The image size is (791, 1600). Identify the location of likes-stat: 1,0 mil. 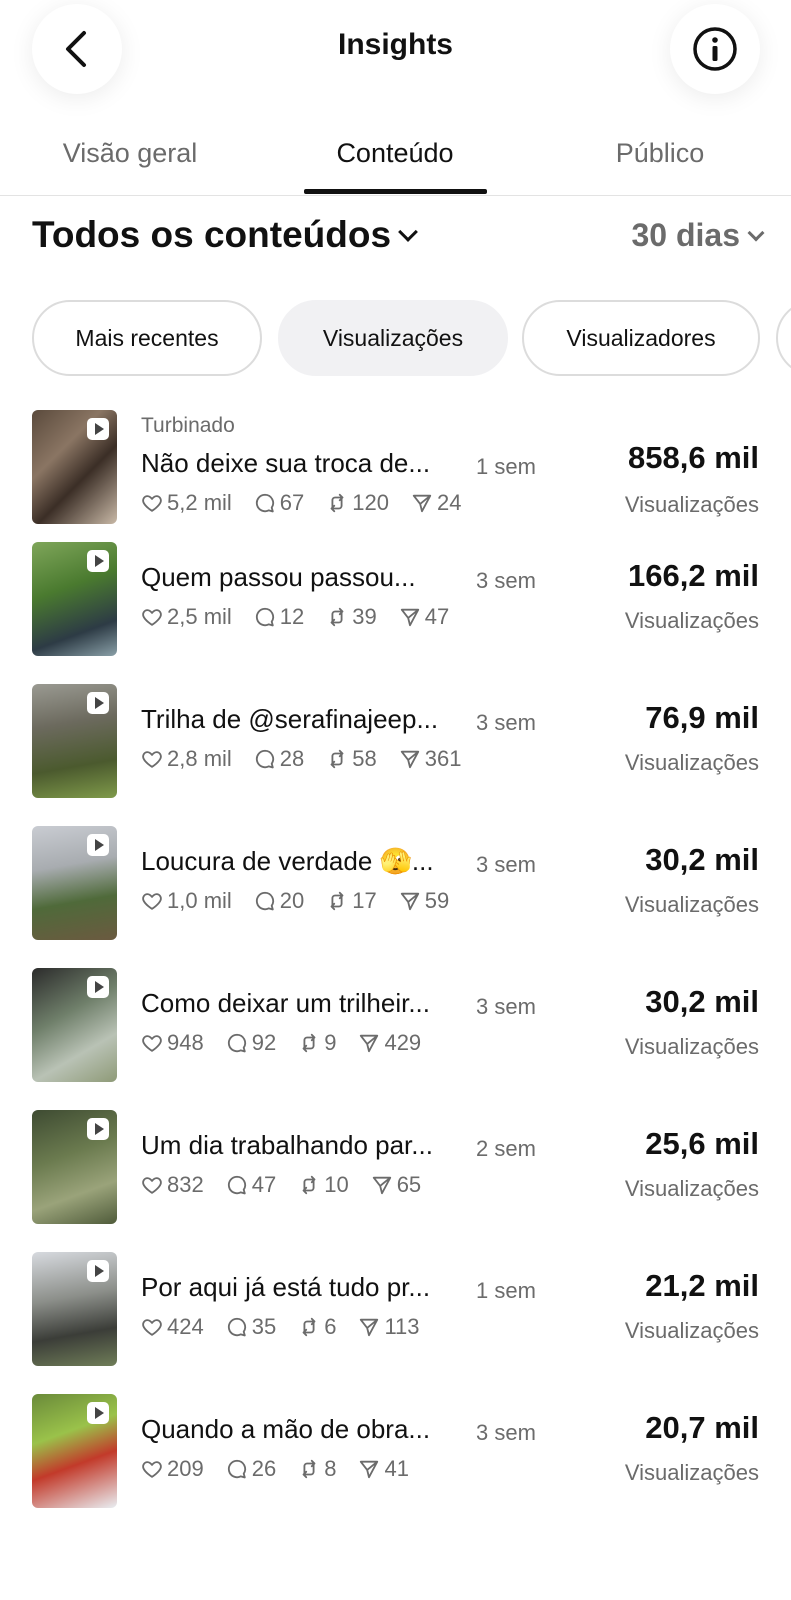
(186, 901).